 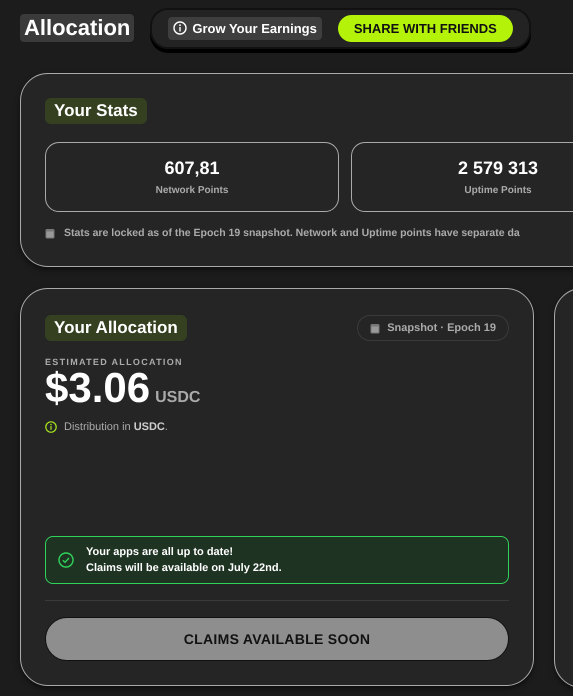 What do you see at coordinates (441, 328) in the screenshot?
I see `snapshot-label: Snapshot · Epoch 19` at bounding box center [441, 328].